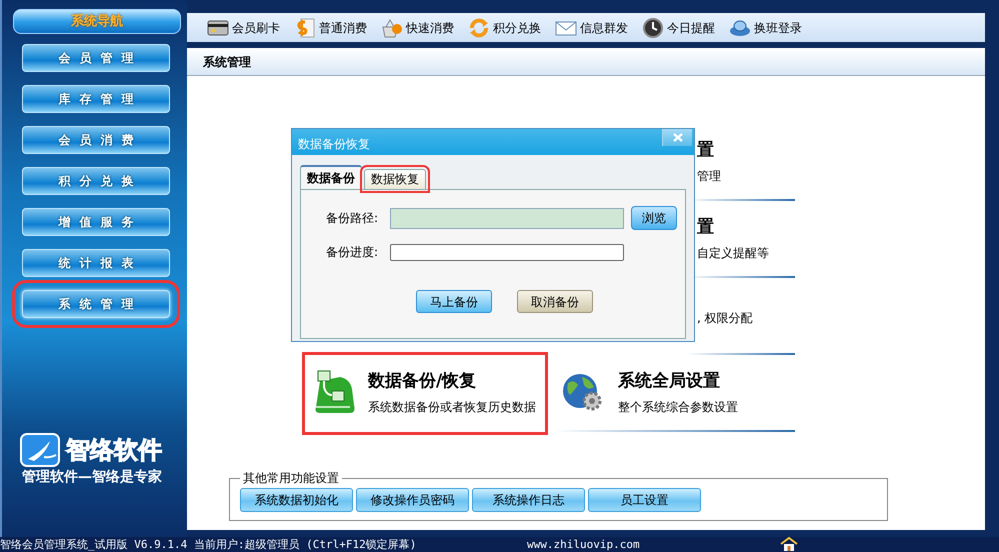 The width and height of the screenshot is (999, 552). Describe the element at coordinates (209, 544) in the screenshot. I see `status-text: 智络会员管理系统_试用版 V6.9.1.4 当前用户:超级管理员 (Ctrl+F12锁定屏幕)` at that location.